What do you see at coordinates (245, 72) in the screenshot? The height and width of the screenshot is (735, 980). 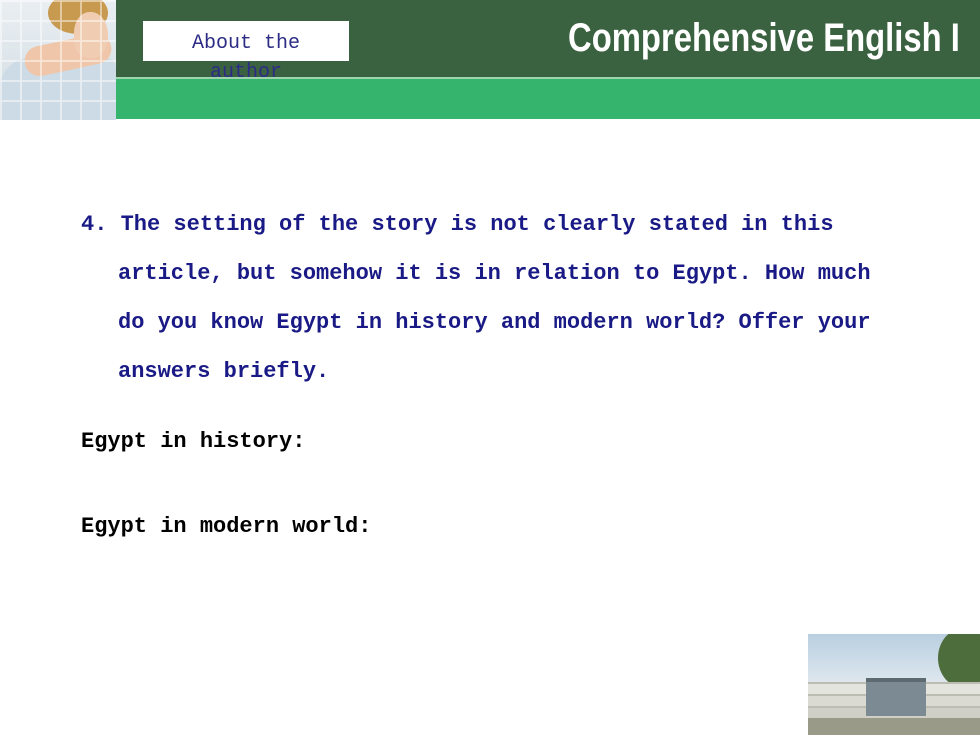 I see `about-button-line-2: author` at bounding box center [245, 72].